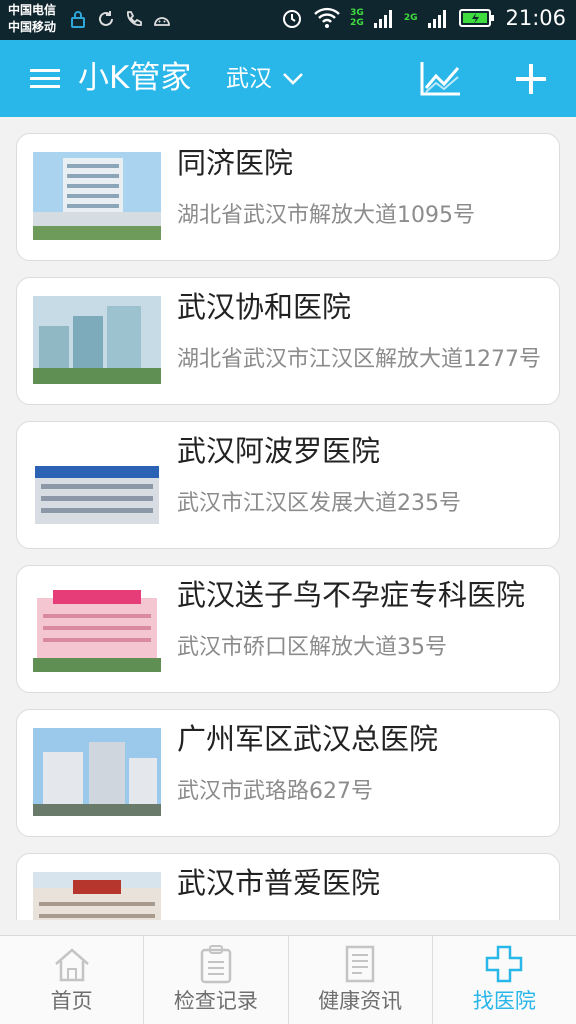  Describe the element at coordinates (441, 78) in the screenshot. I see `trend-chart-icon` at that location.